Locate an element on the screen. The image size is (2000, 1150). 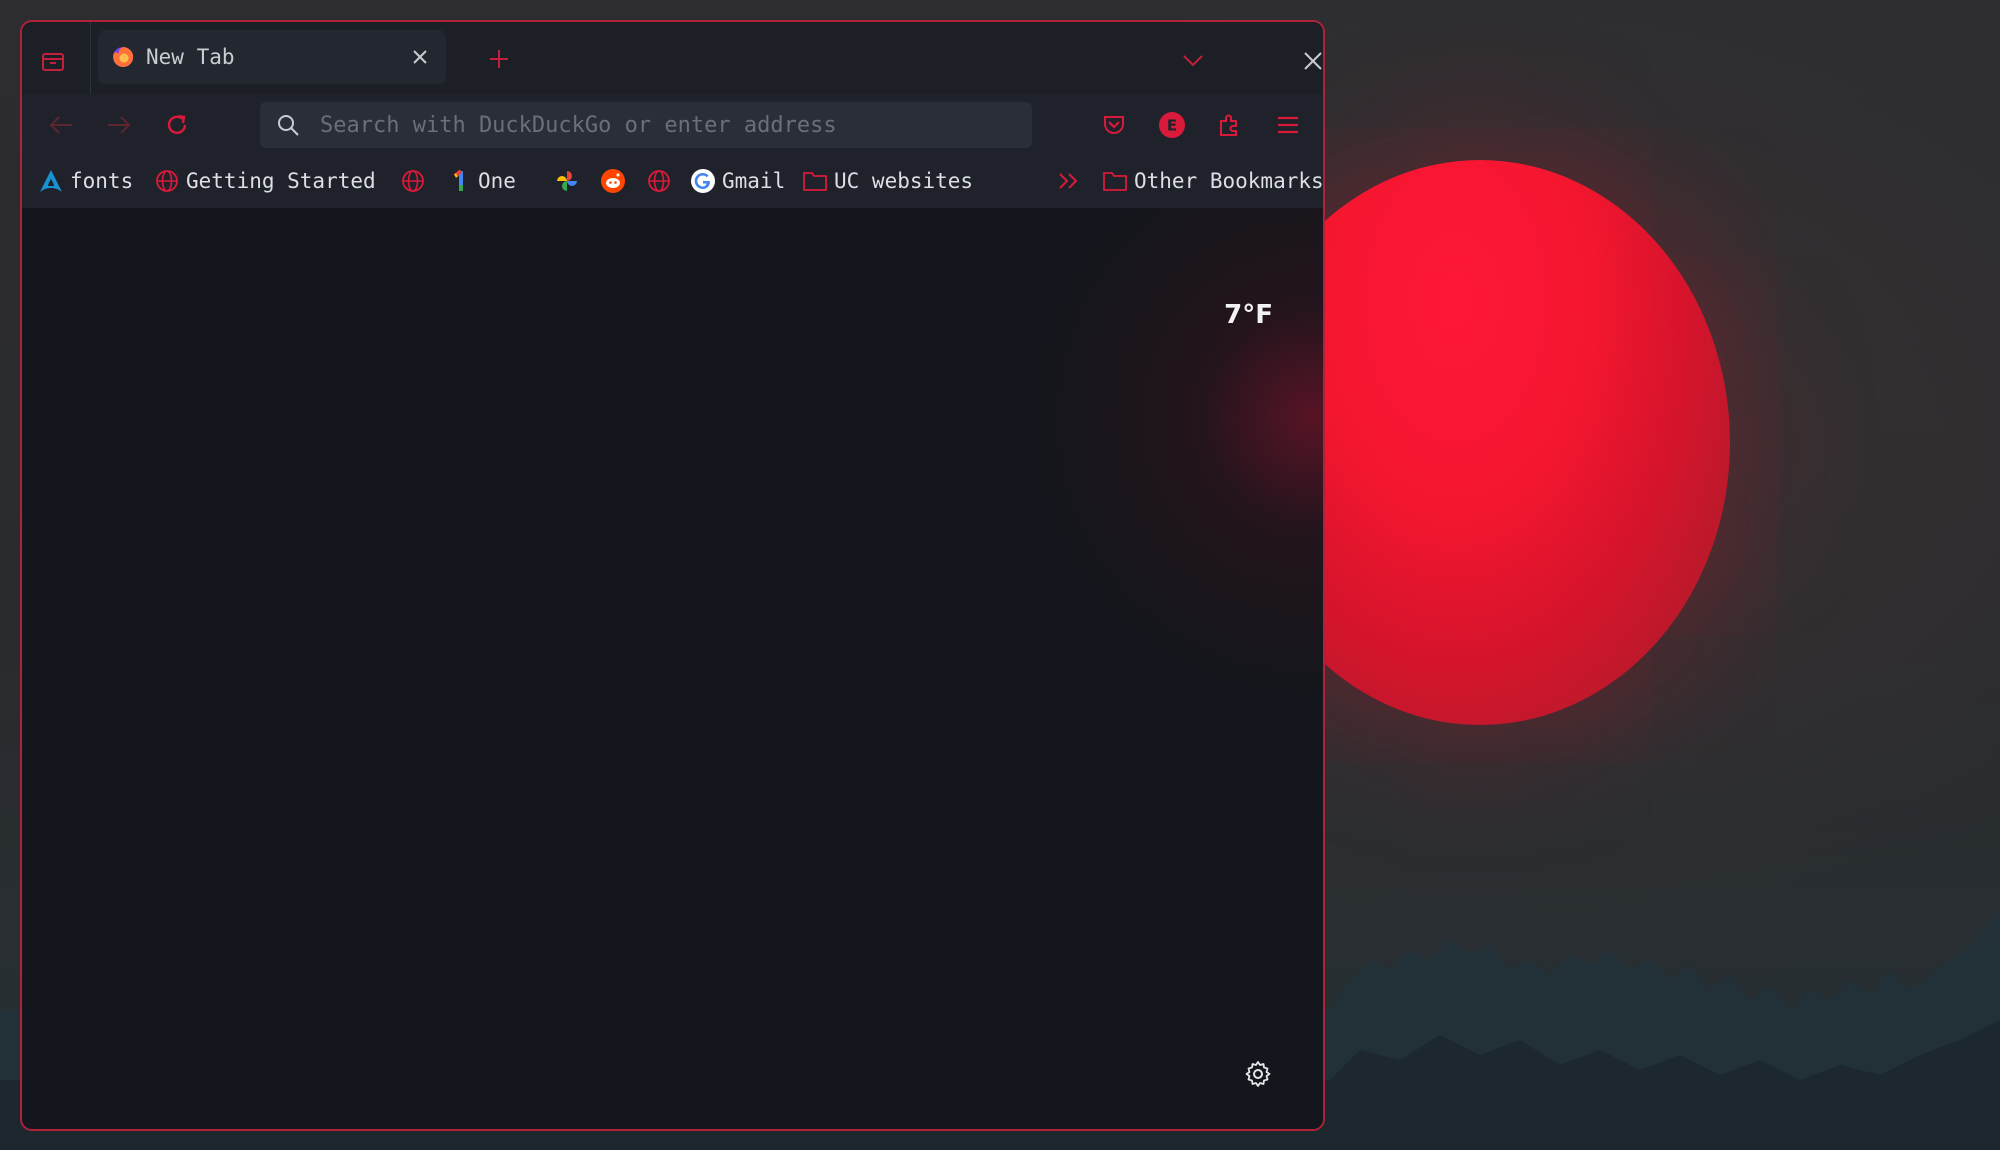
other-bookmarks-folder: Other Bookmarks is located at coordinates (1213, 181).